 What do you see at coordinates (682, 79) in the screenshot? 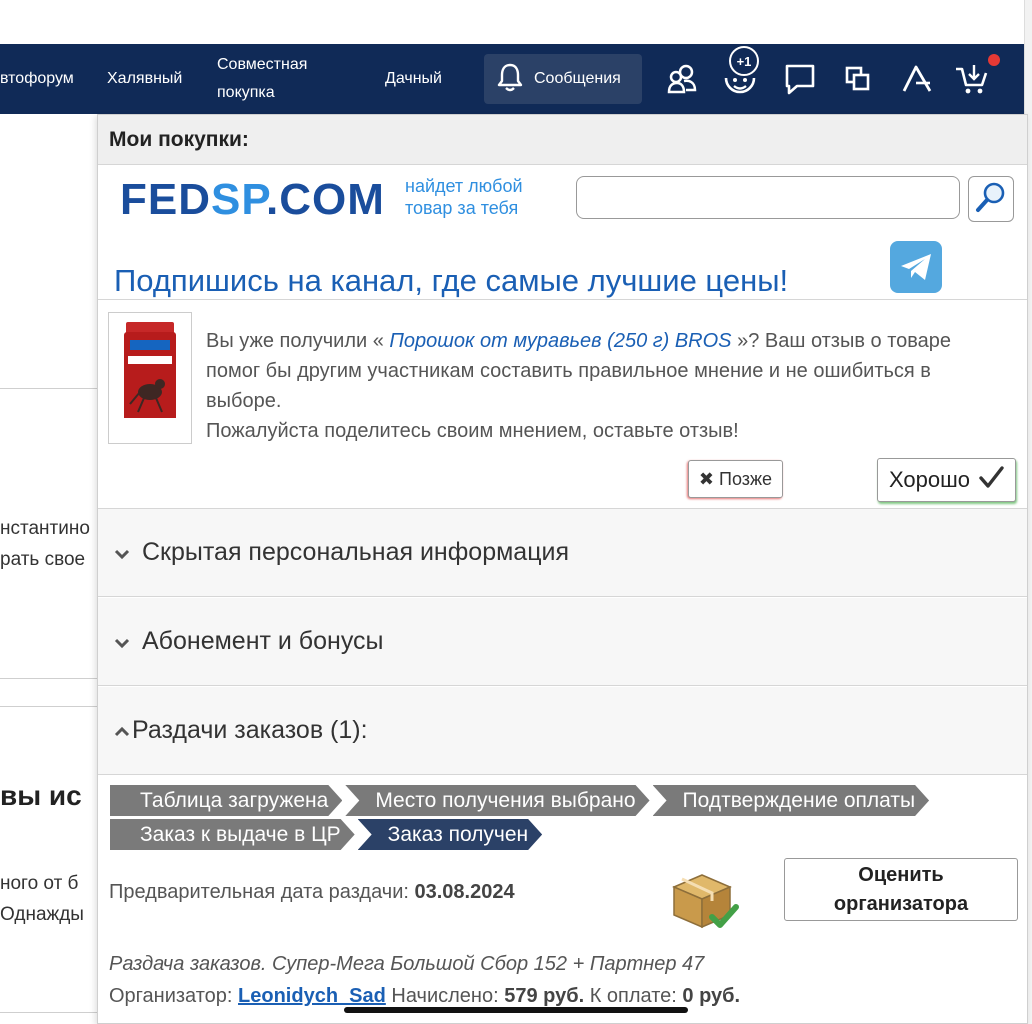
I see `users-icon` at bounding box center [682, 79].